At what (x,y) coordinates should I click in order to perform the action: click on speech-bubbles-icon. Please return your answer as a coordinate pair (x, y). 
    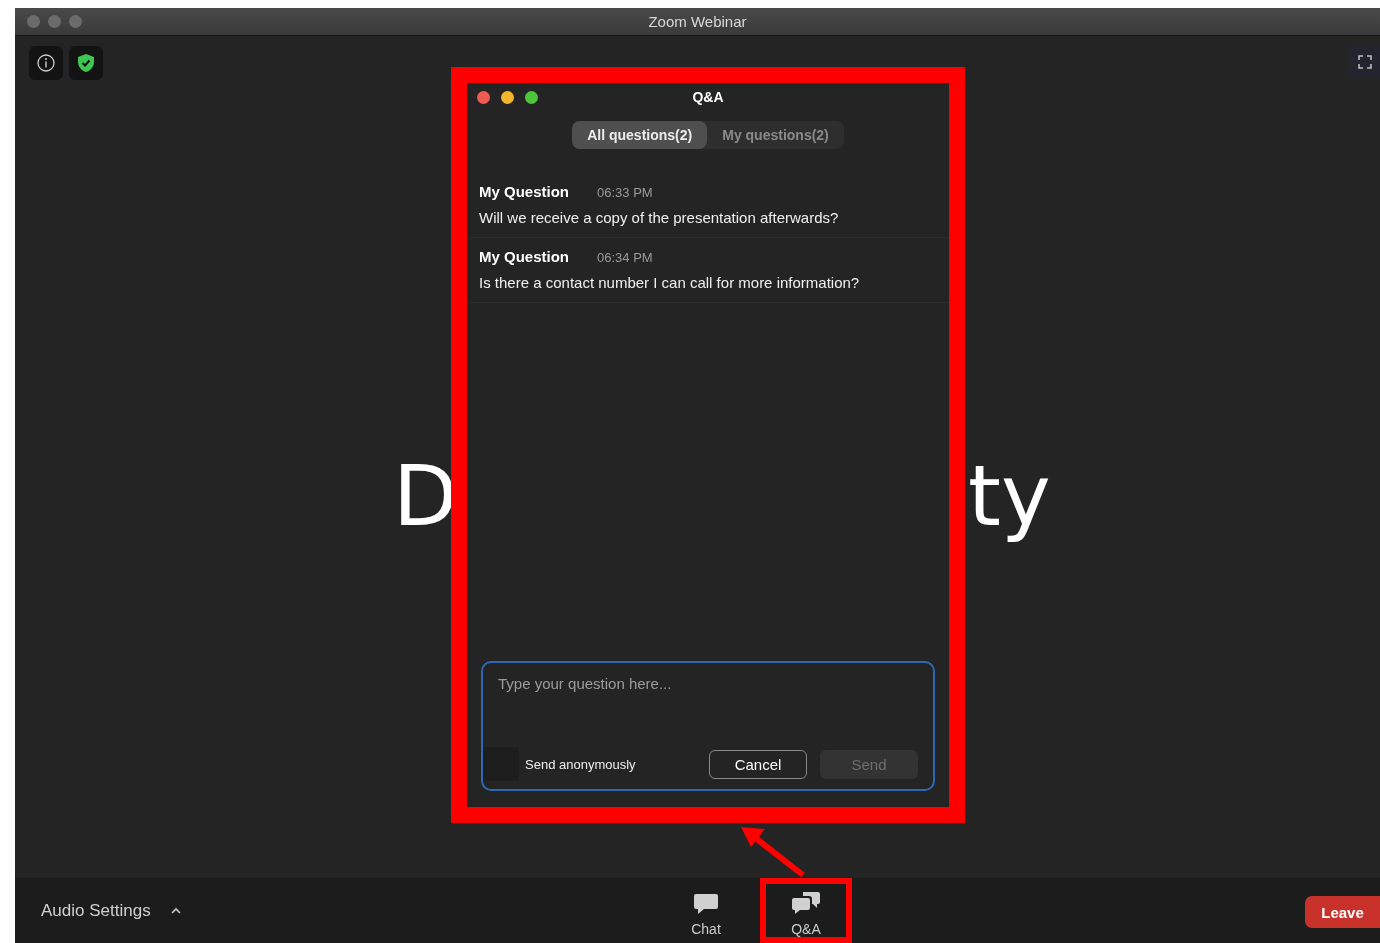
    Looking at the image, I should click on (806, 903).